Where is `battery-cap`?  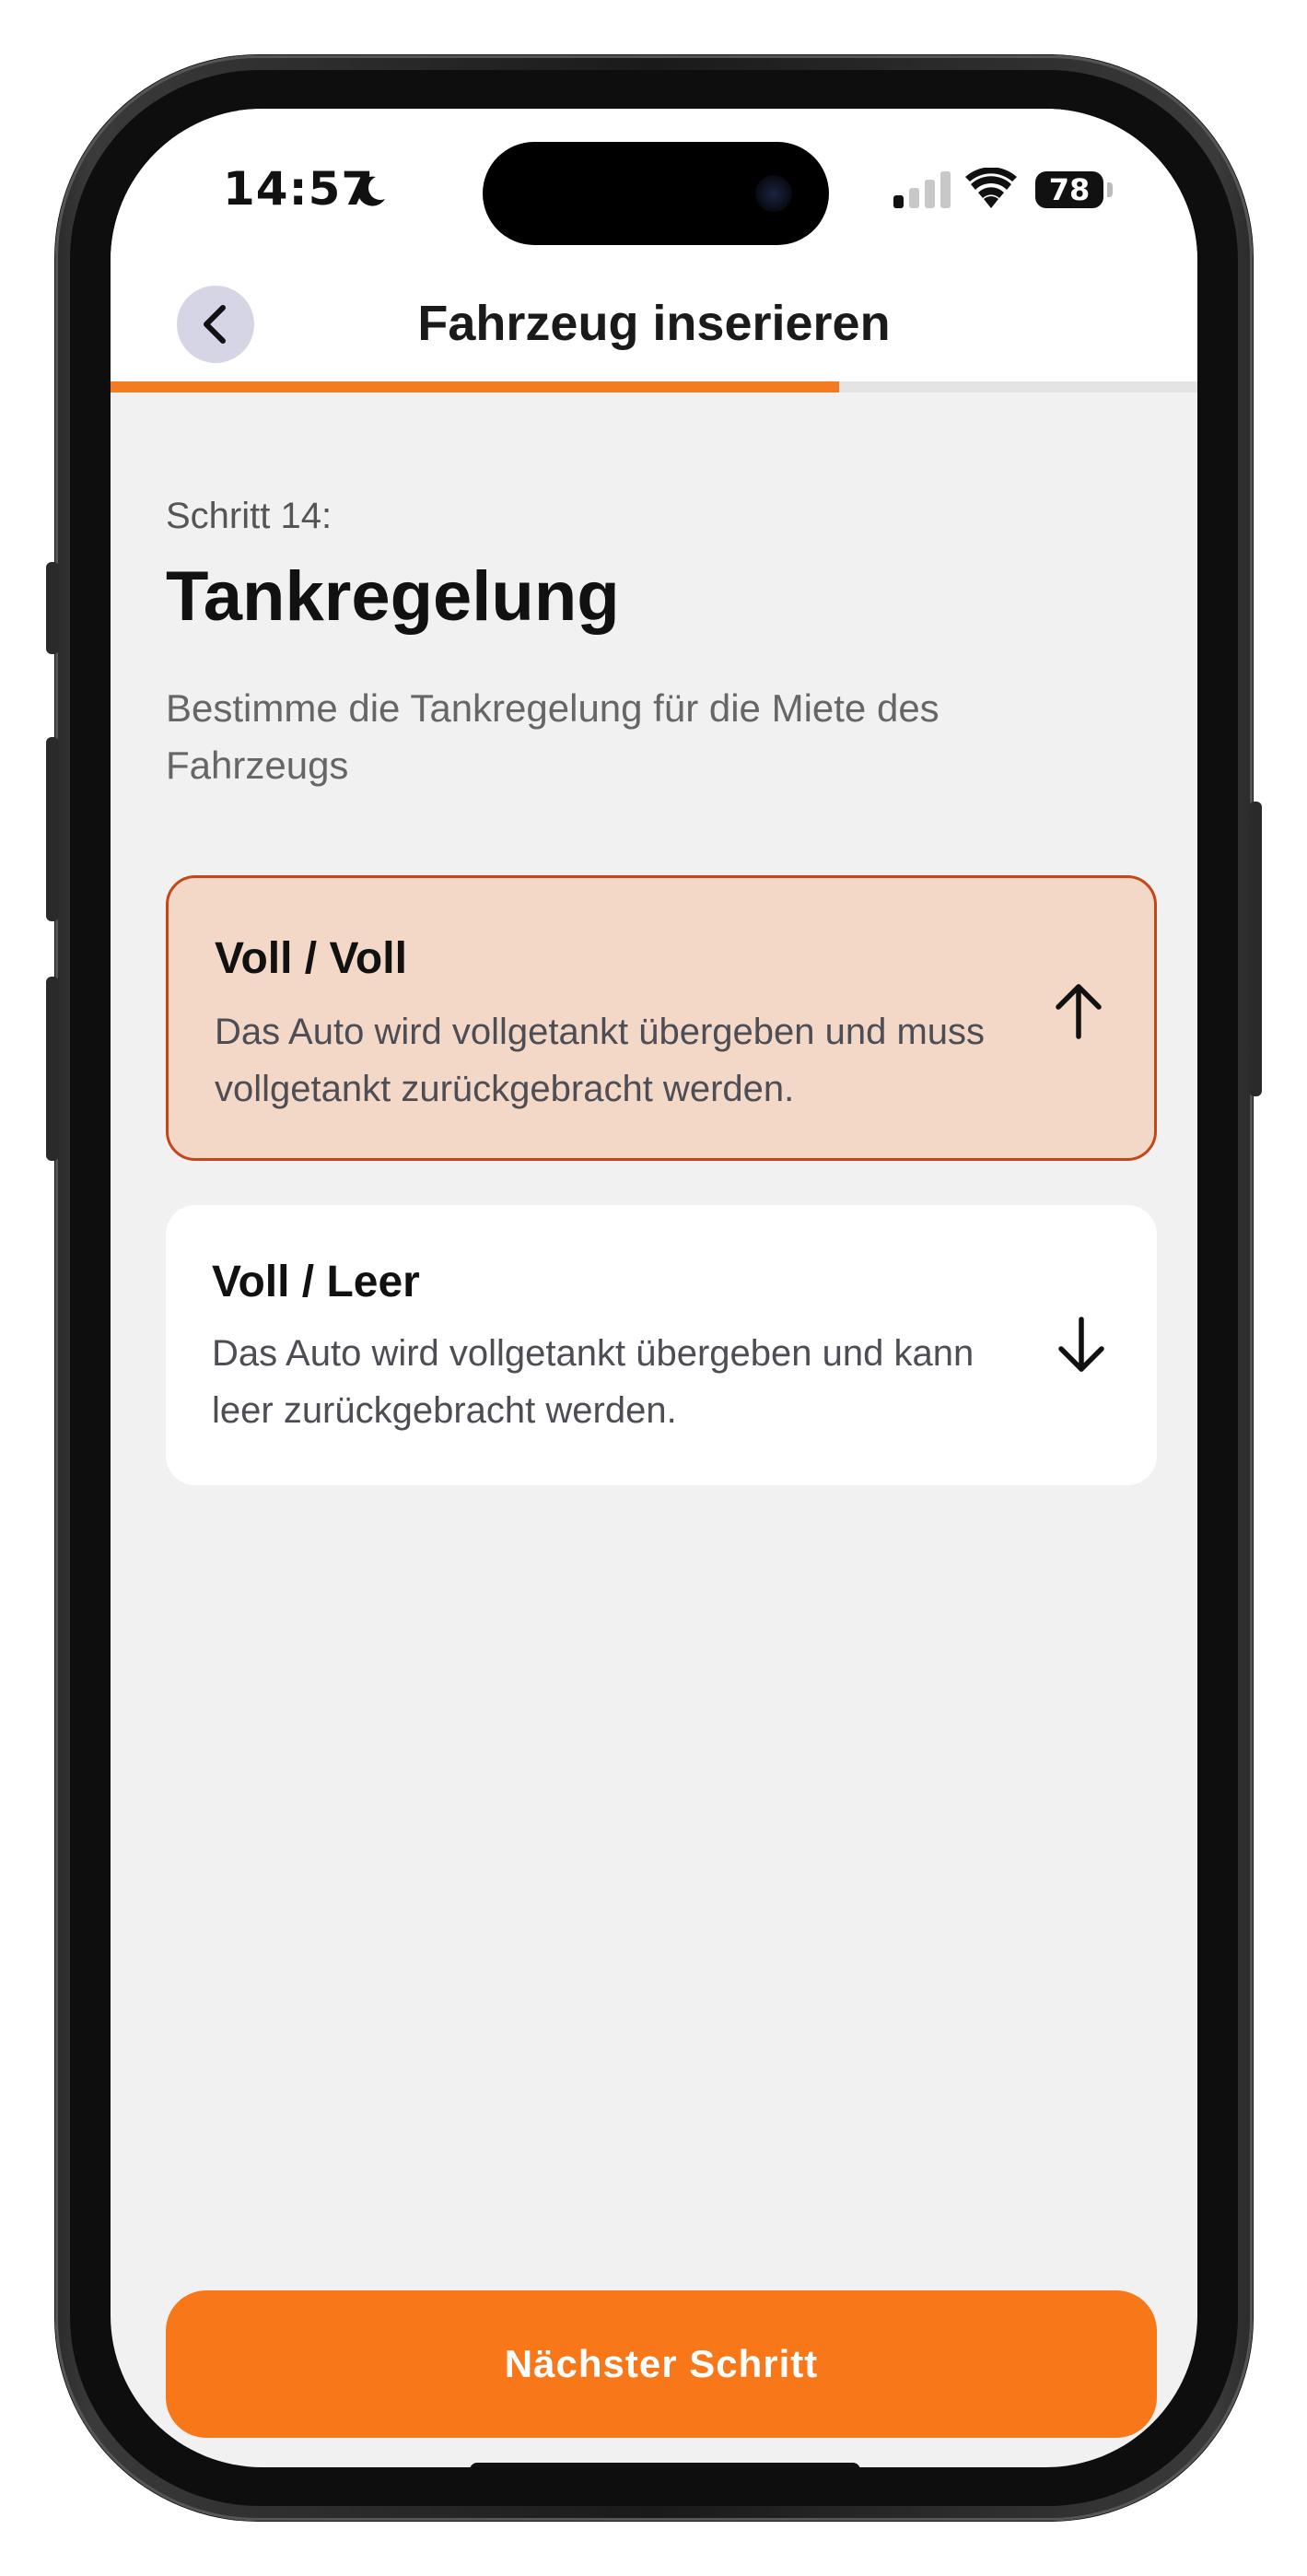
battery-cap is located at coordinates (1110, 189).